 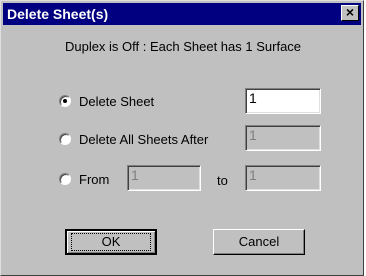 I want to click on from-label: From, so click(x=94, y=179).